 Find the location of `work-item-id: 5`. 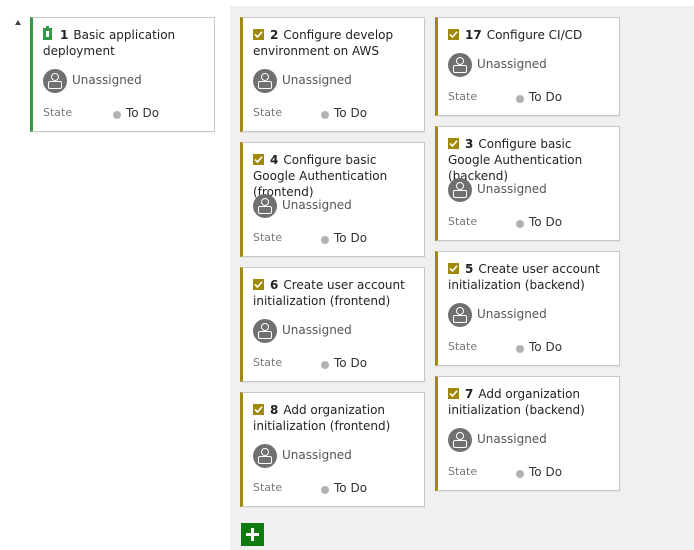

work-item-id: 5 is located at coordinates (469, 269).